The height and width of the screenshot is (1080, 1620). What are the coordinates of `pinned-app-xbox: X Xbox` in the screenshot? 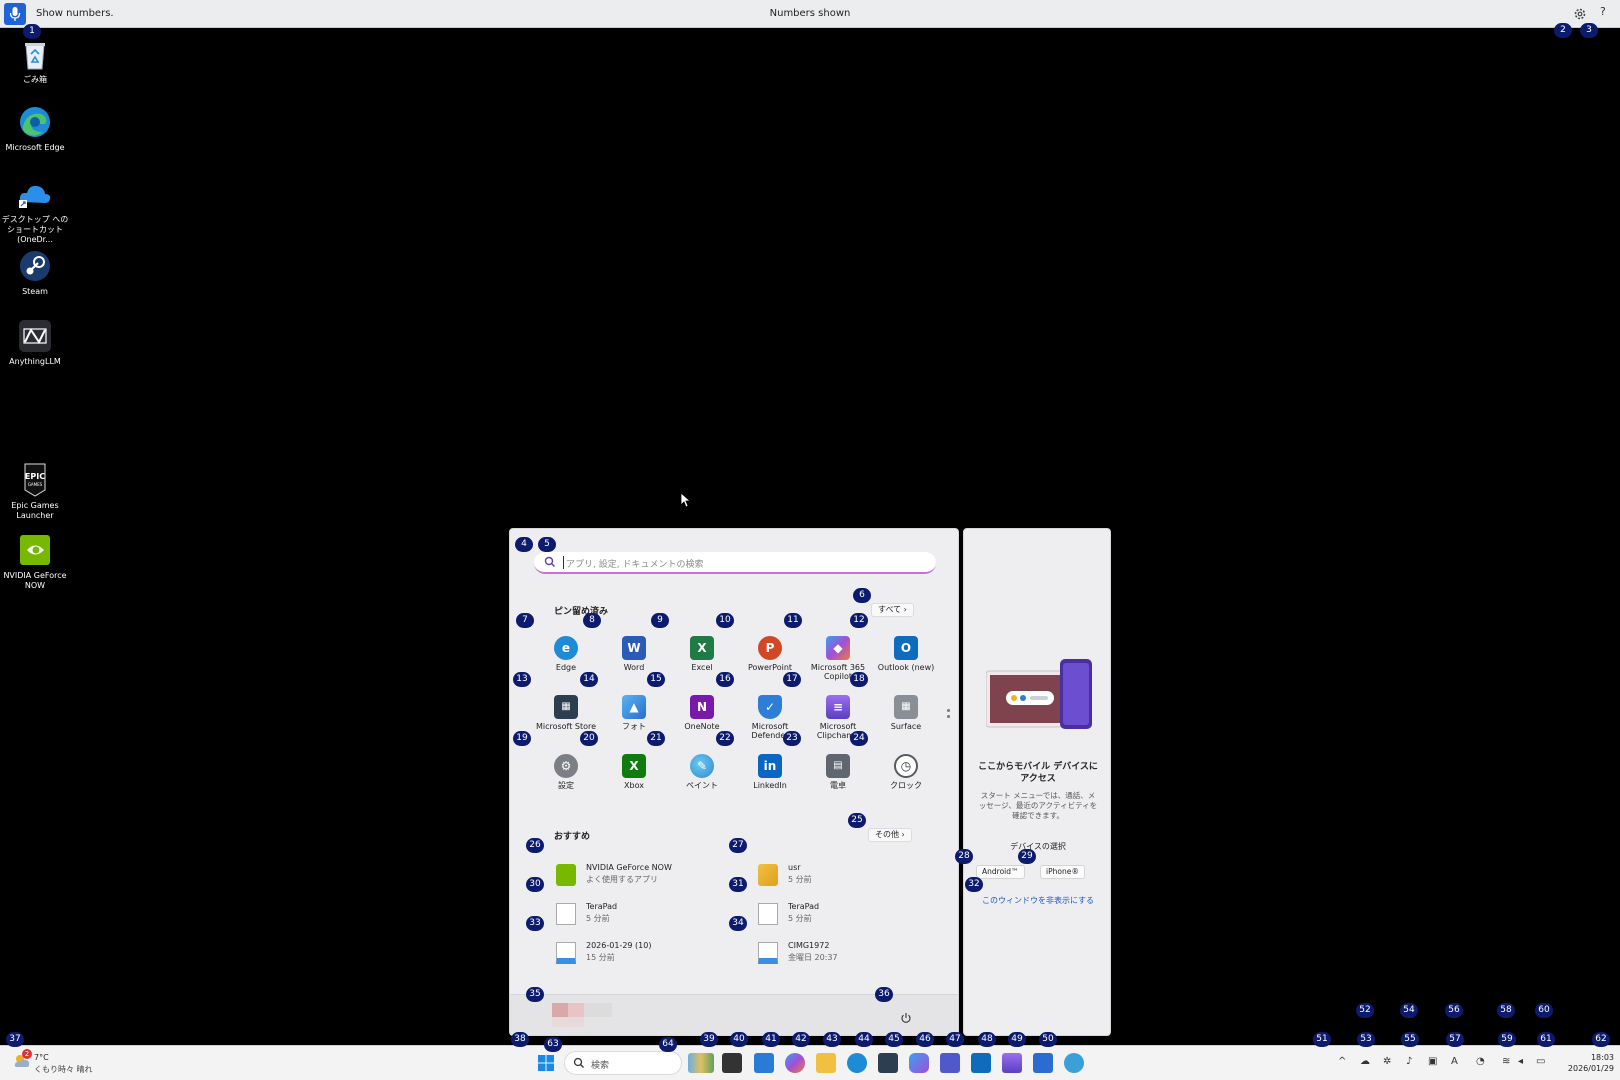 It's located at (634, 772).